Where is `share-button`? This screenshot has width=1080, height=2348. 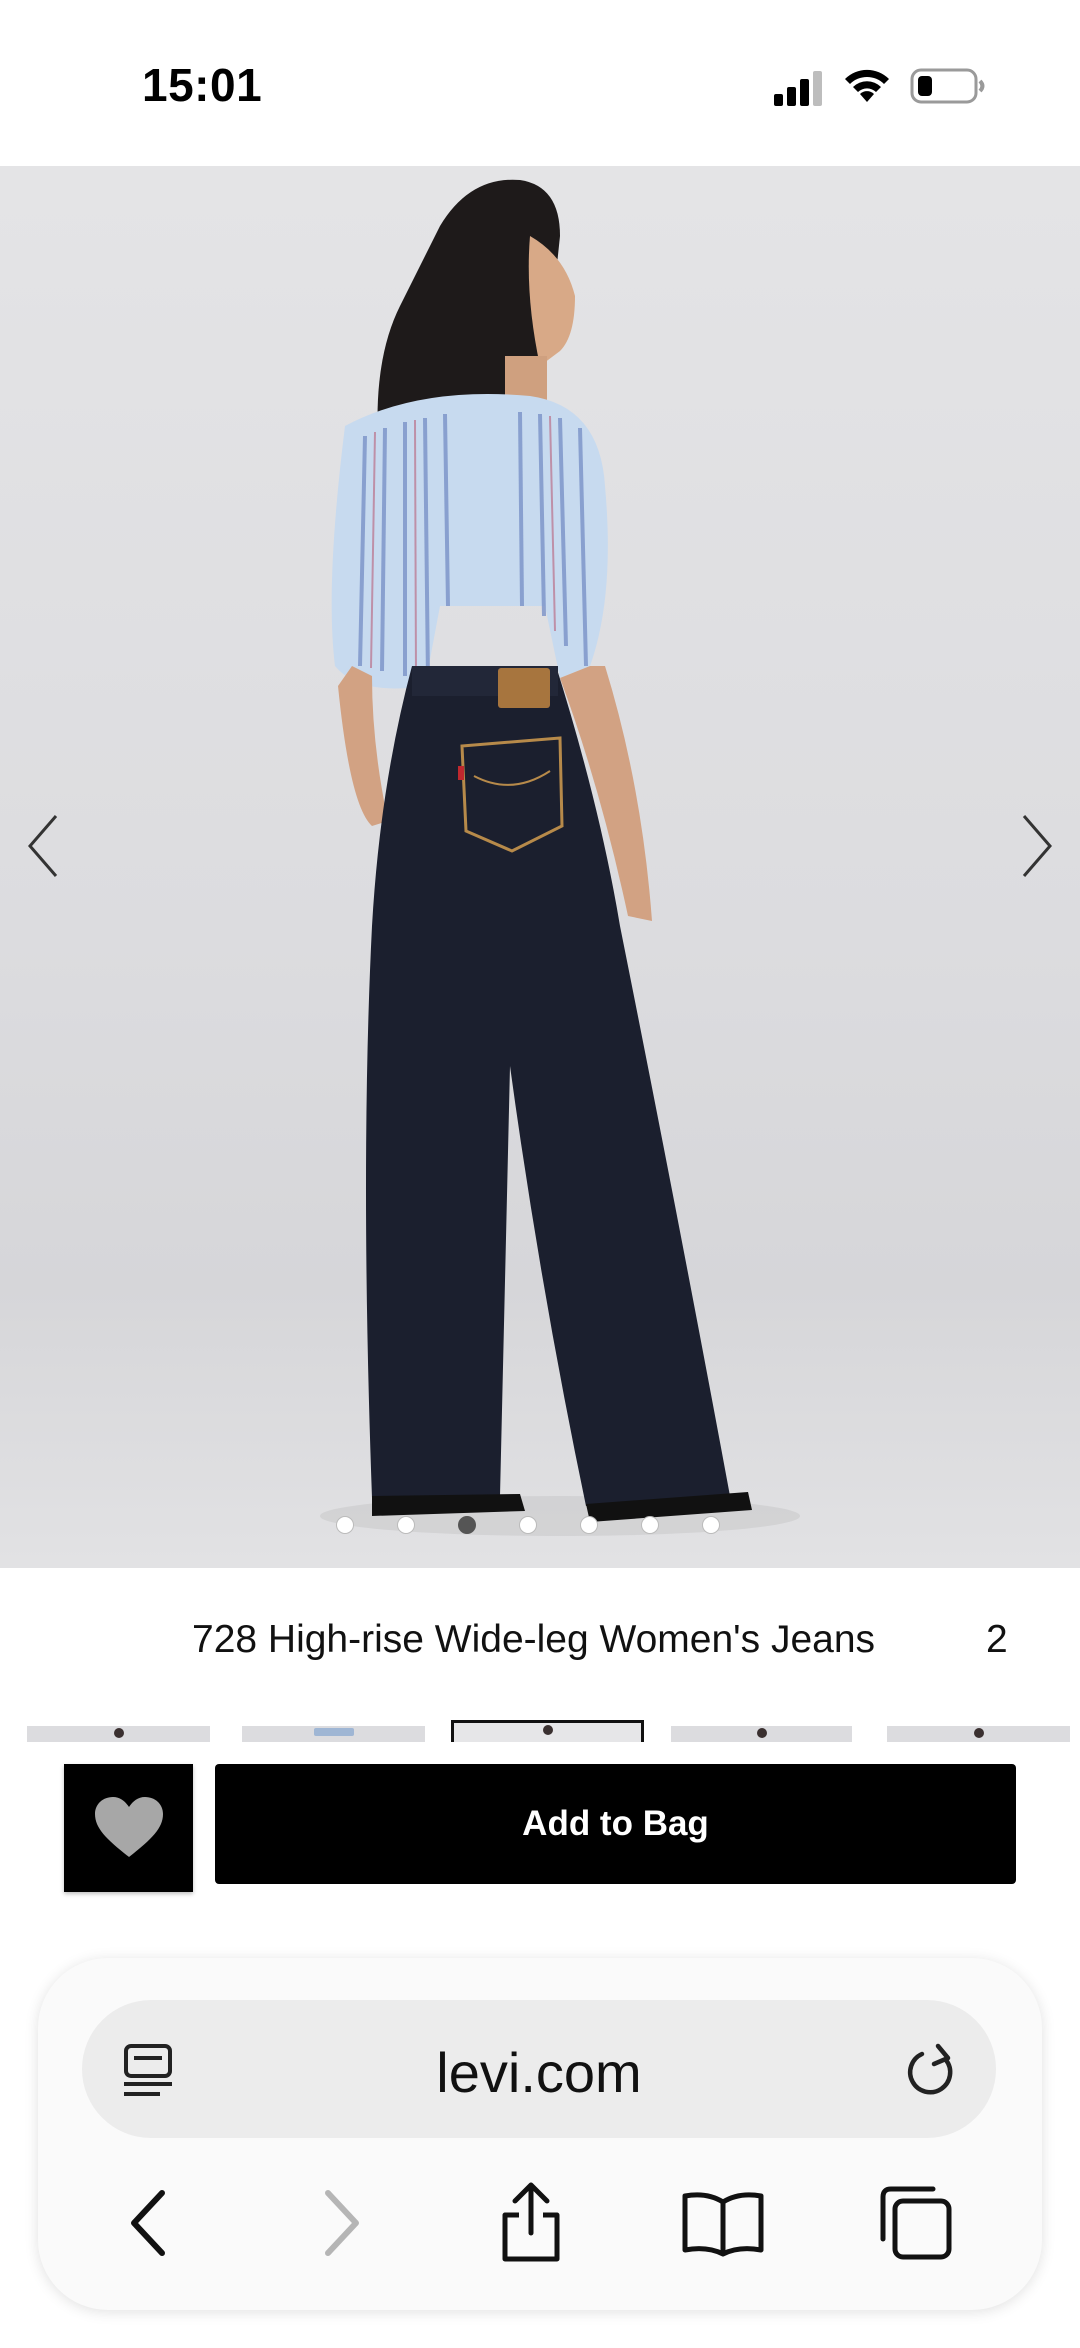 share-button is located at coordinates (531, 2223).